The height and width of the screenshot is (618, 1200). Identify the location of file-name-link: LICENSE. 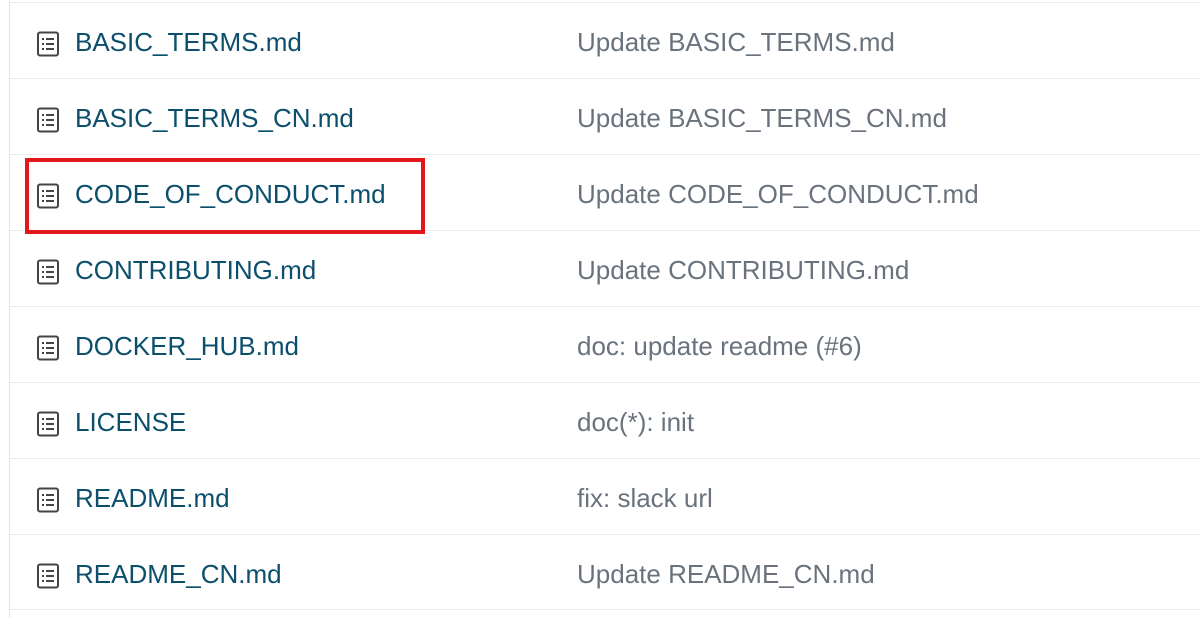
(130, 422).